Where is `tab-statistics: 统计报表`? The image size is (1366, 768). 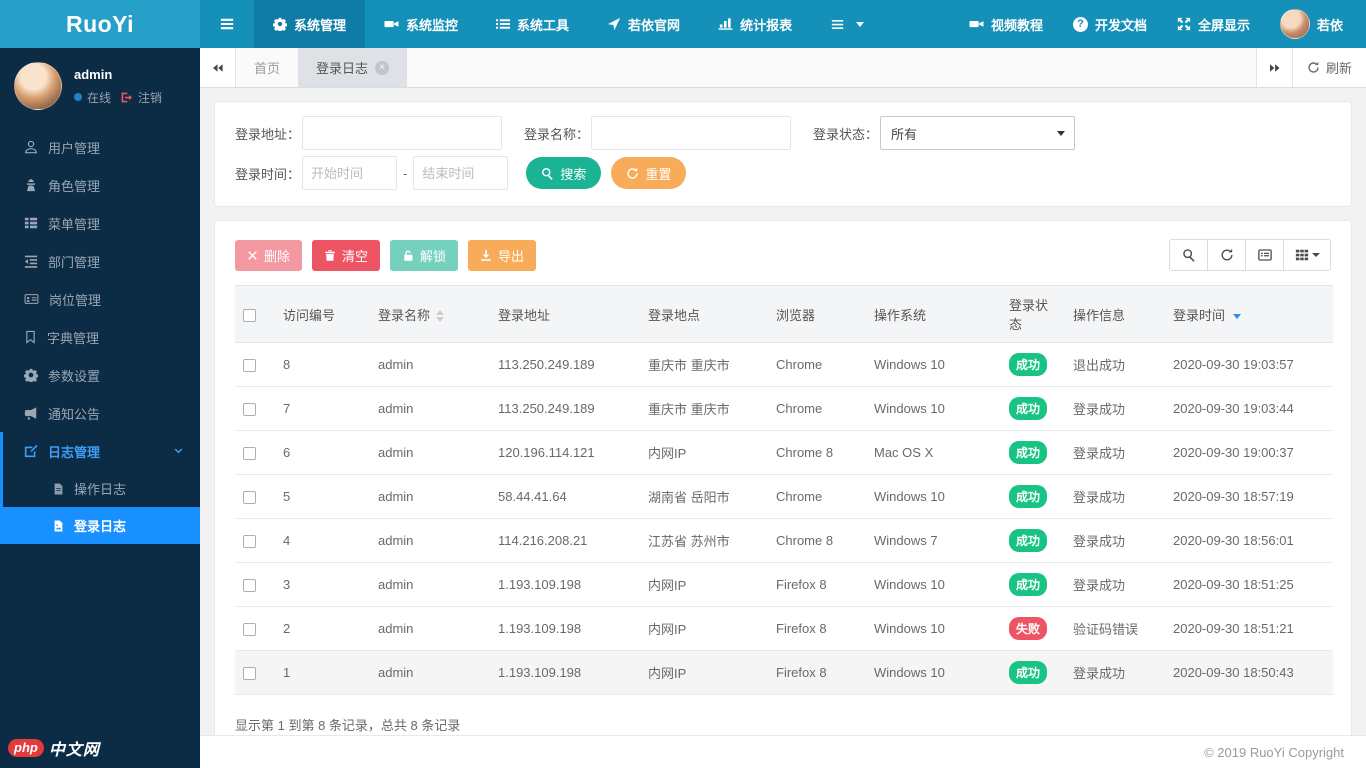
tab-statistics: 统计报表 is located at coordinates (755, 24).